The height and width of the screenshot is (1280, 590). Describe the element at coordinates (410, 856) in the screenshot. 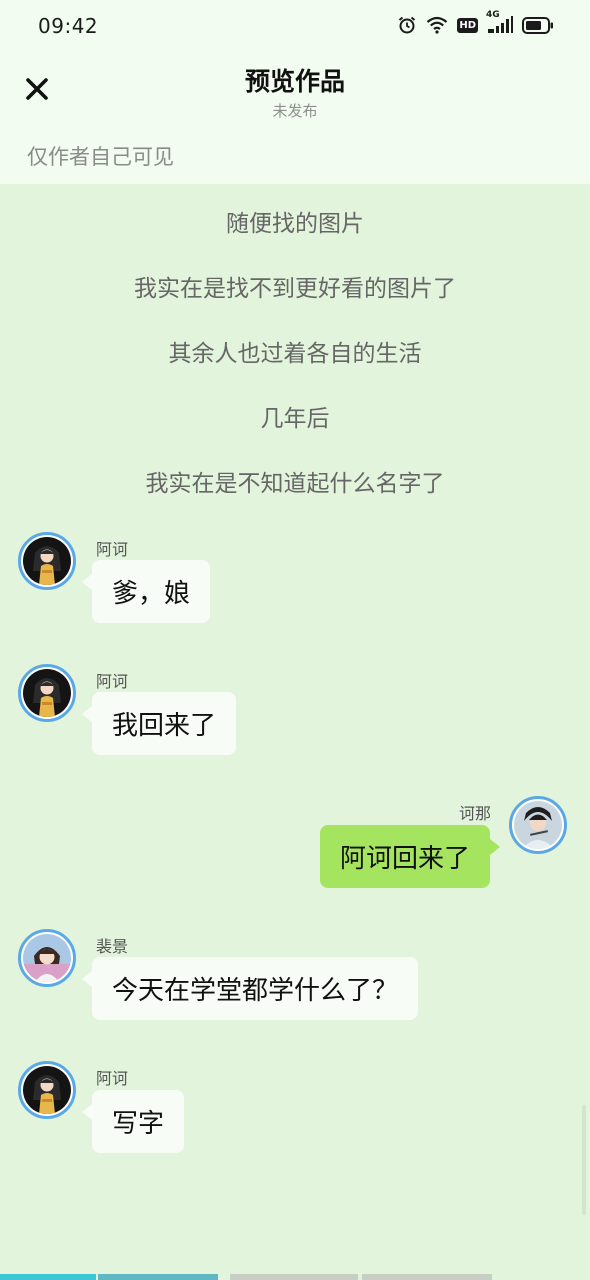

I see `message-bubble: 阿诃回来了` at that location.